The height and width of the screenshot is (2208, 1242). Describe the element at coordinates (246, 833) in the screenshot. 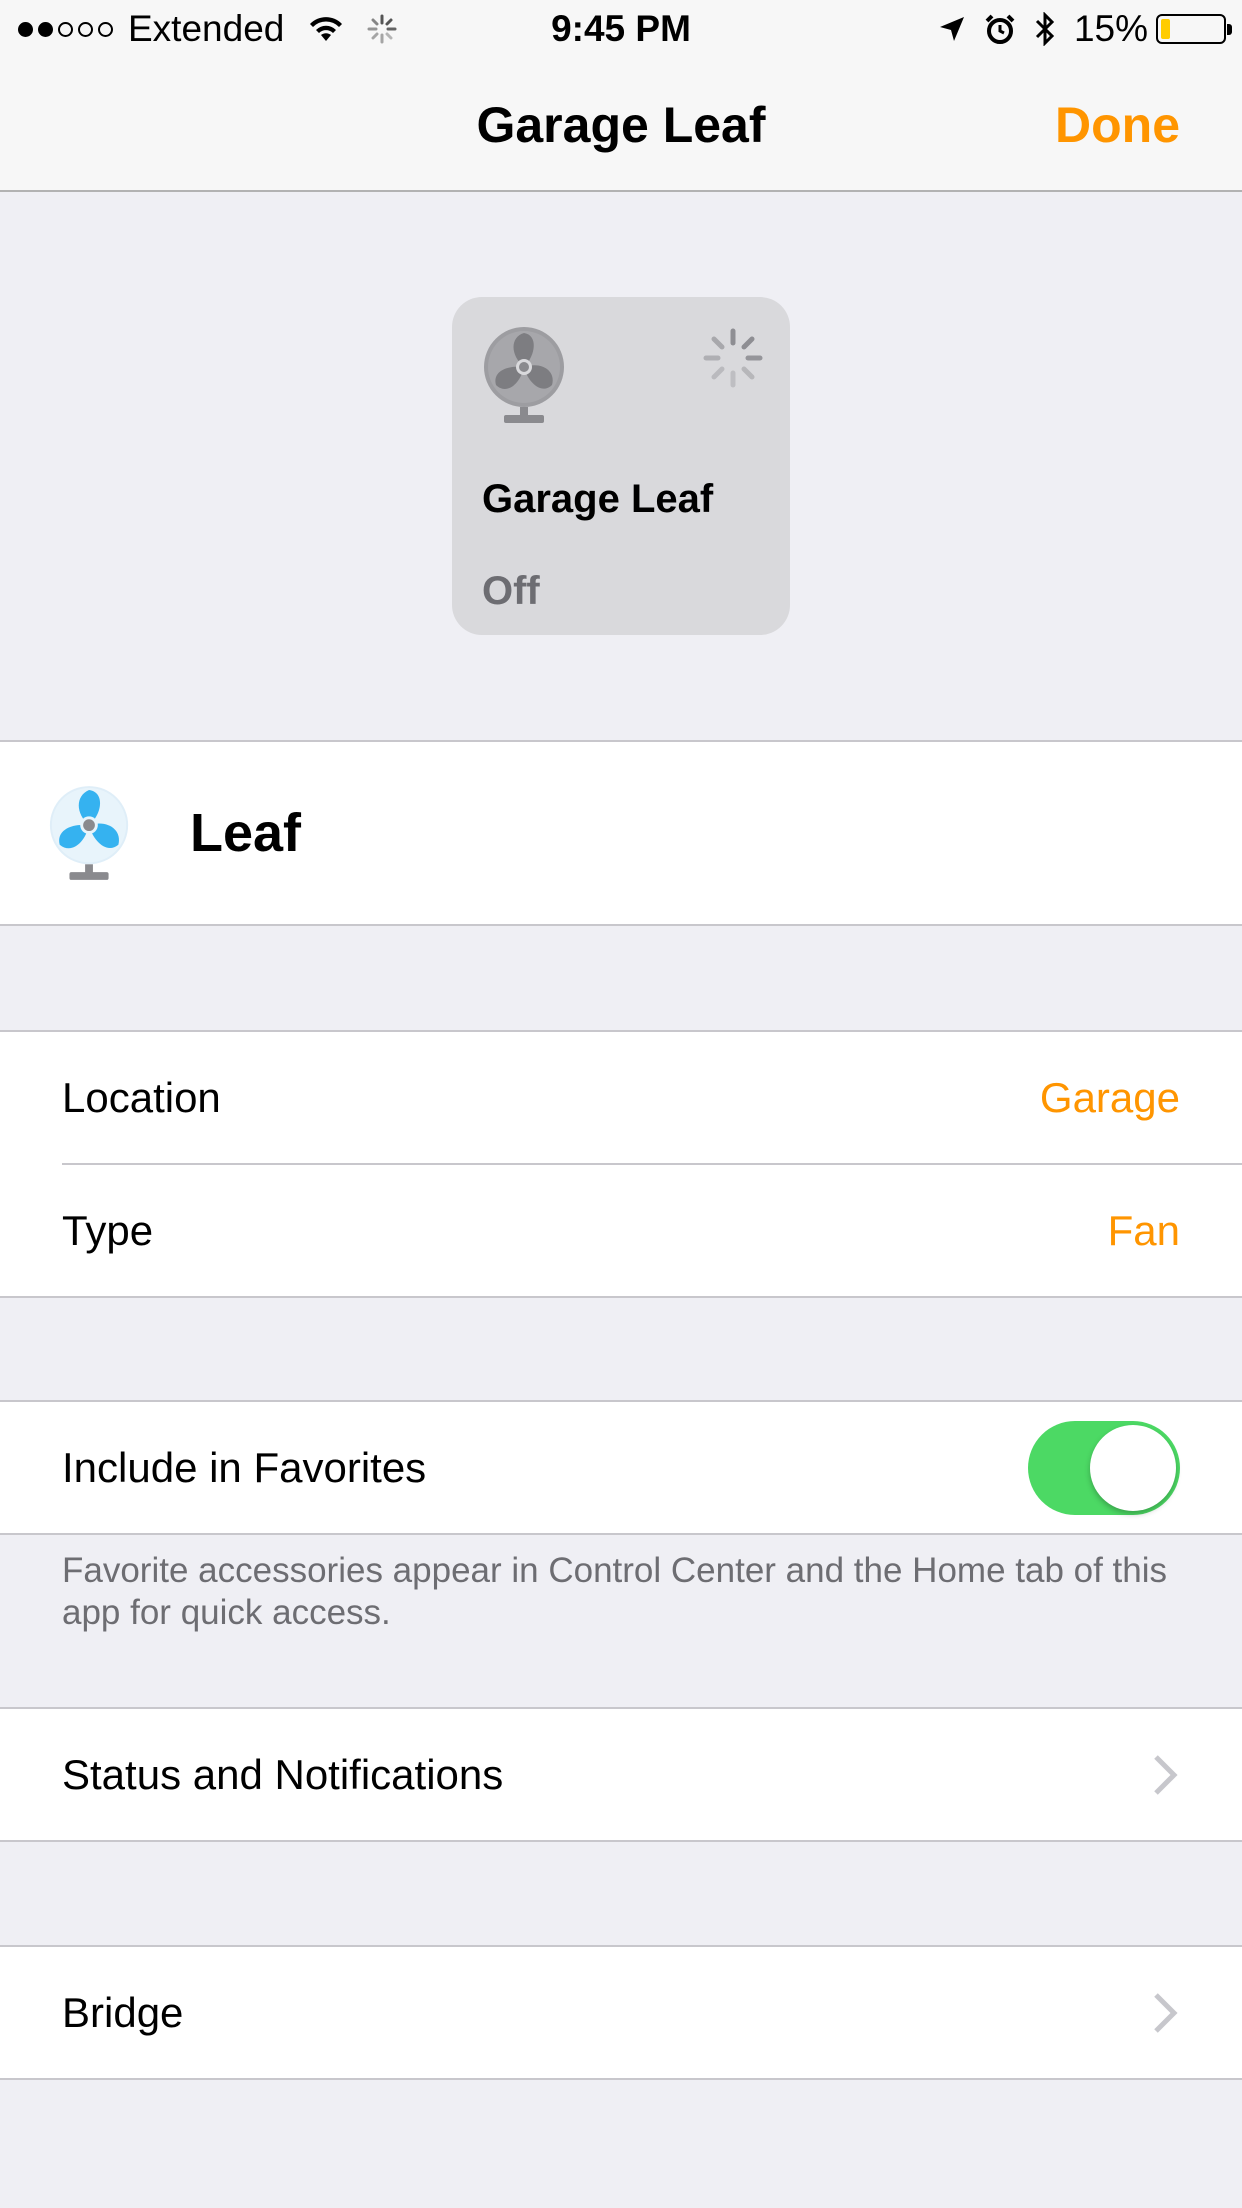

I see `accessory-name: Leaf` at that location.